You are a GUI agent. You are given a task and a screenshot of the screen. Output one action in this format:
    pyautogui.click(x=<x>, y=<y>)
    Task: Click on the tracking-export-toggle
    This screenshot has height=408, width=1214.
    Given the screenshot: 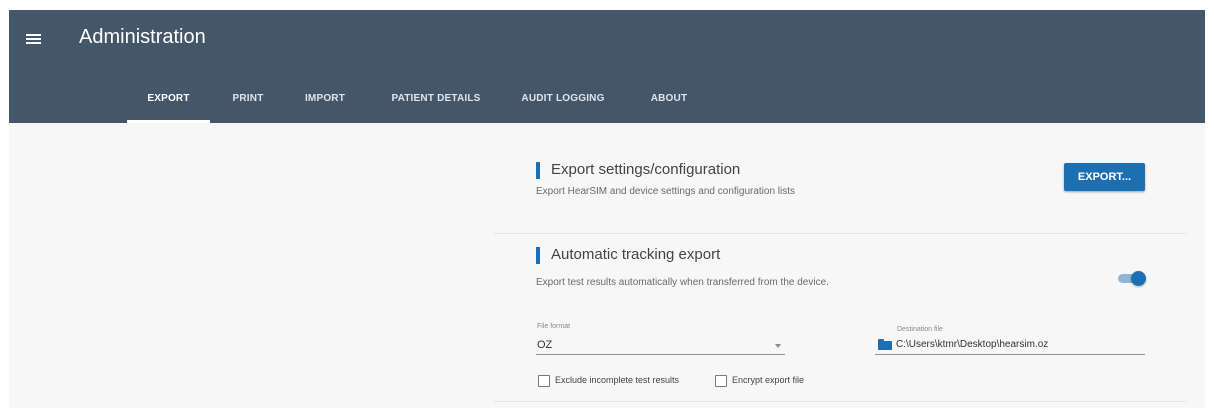 What is the action you would take?
    pyautogui.click(x=1131, y=278)
    